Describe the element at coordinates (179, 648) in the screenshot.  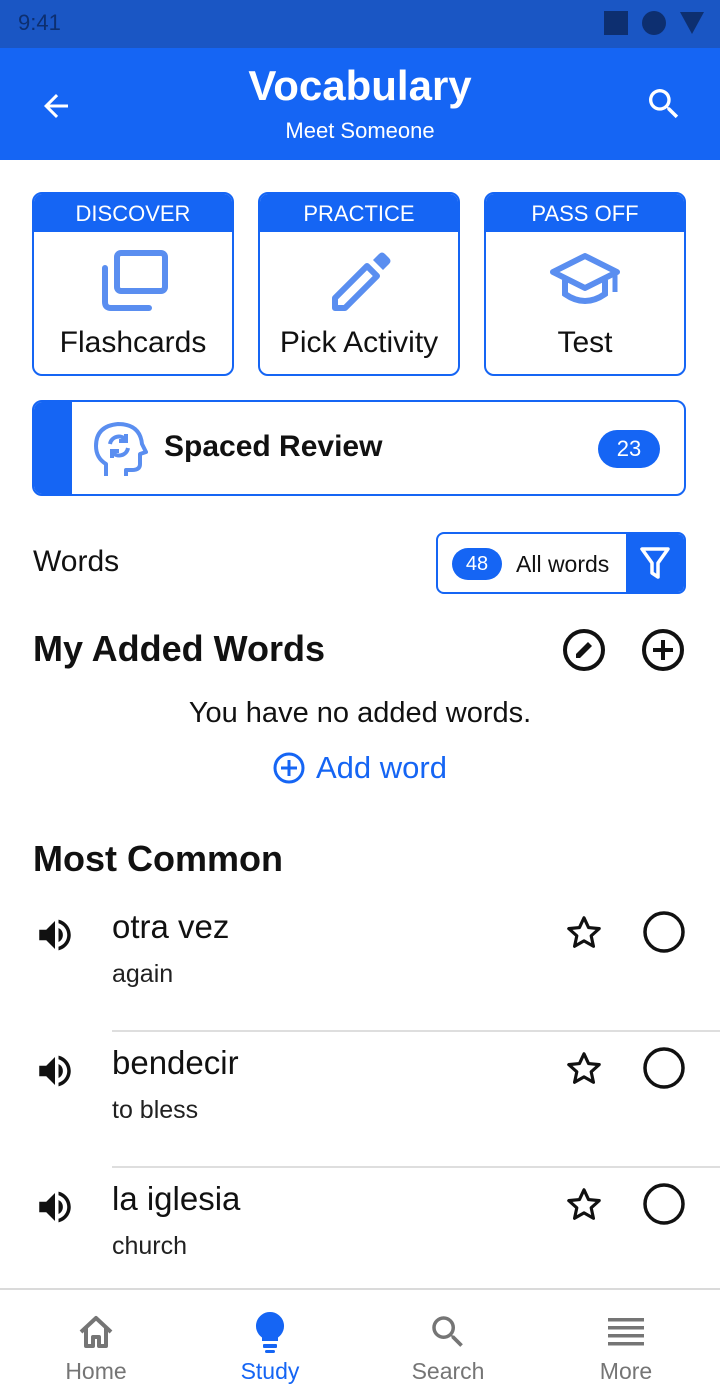
I see `my-added-words-title: My Added Words` at that location.